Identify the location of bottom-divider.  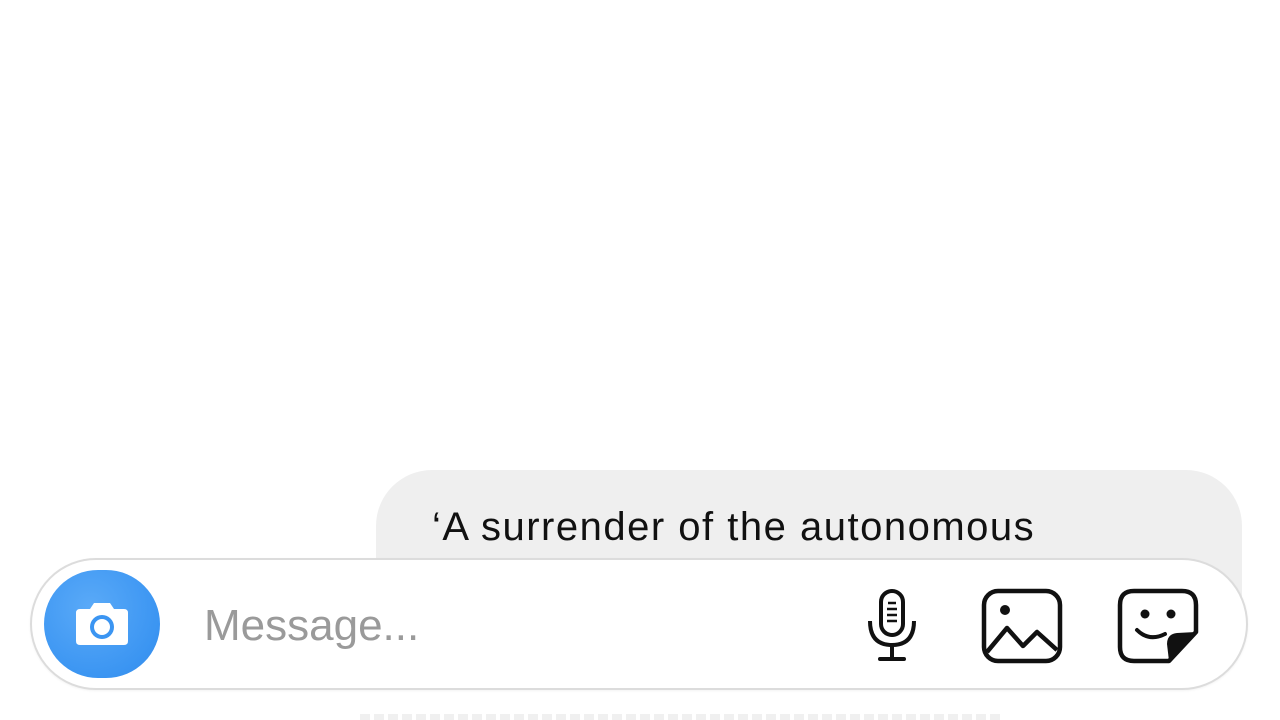
(680, 717).